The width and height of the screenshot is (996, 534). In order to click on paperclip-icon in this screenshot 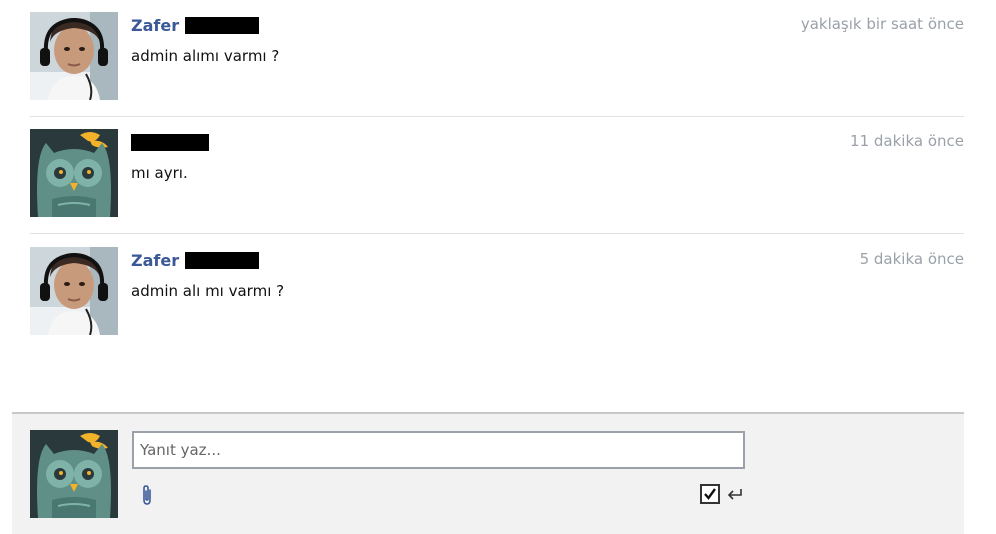, I will do `click(147, 495)`.